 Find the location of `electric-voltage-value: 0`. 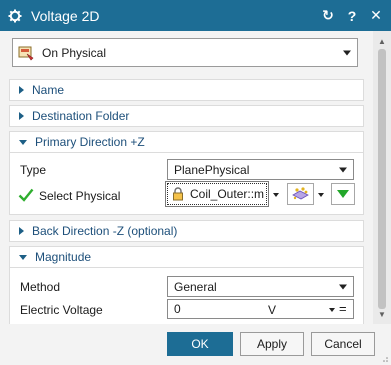

electric-voltage-value: 0 is located at coordinates (177, 309).